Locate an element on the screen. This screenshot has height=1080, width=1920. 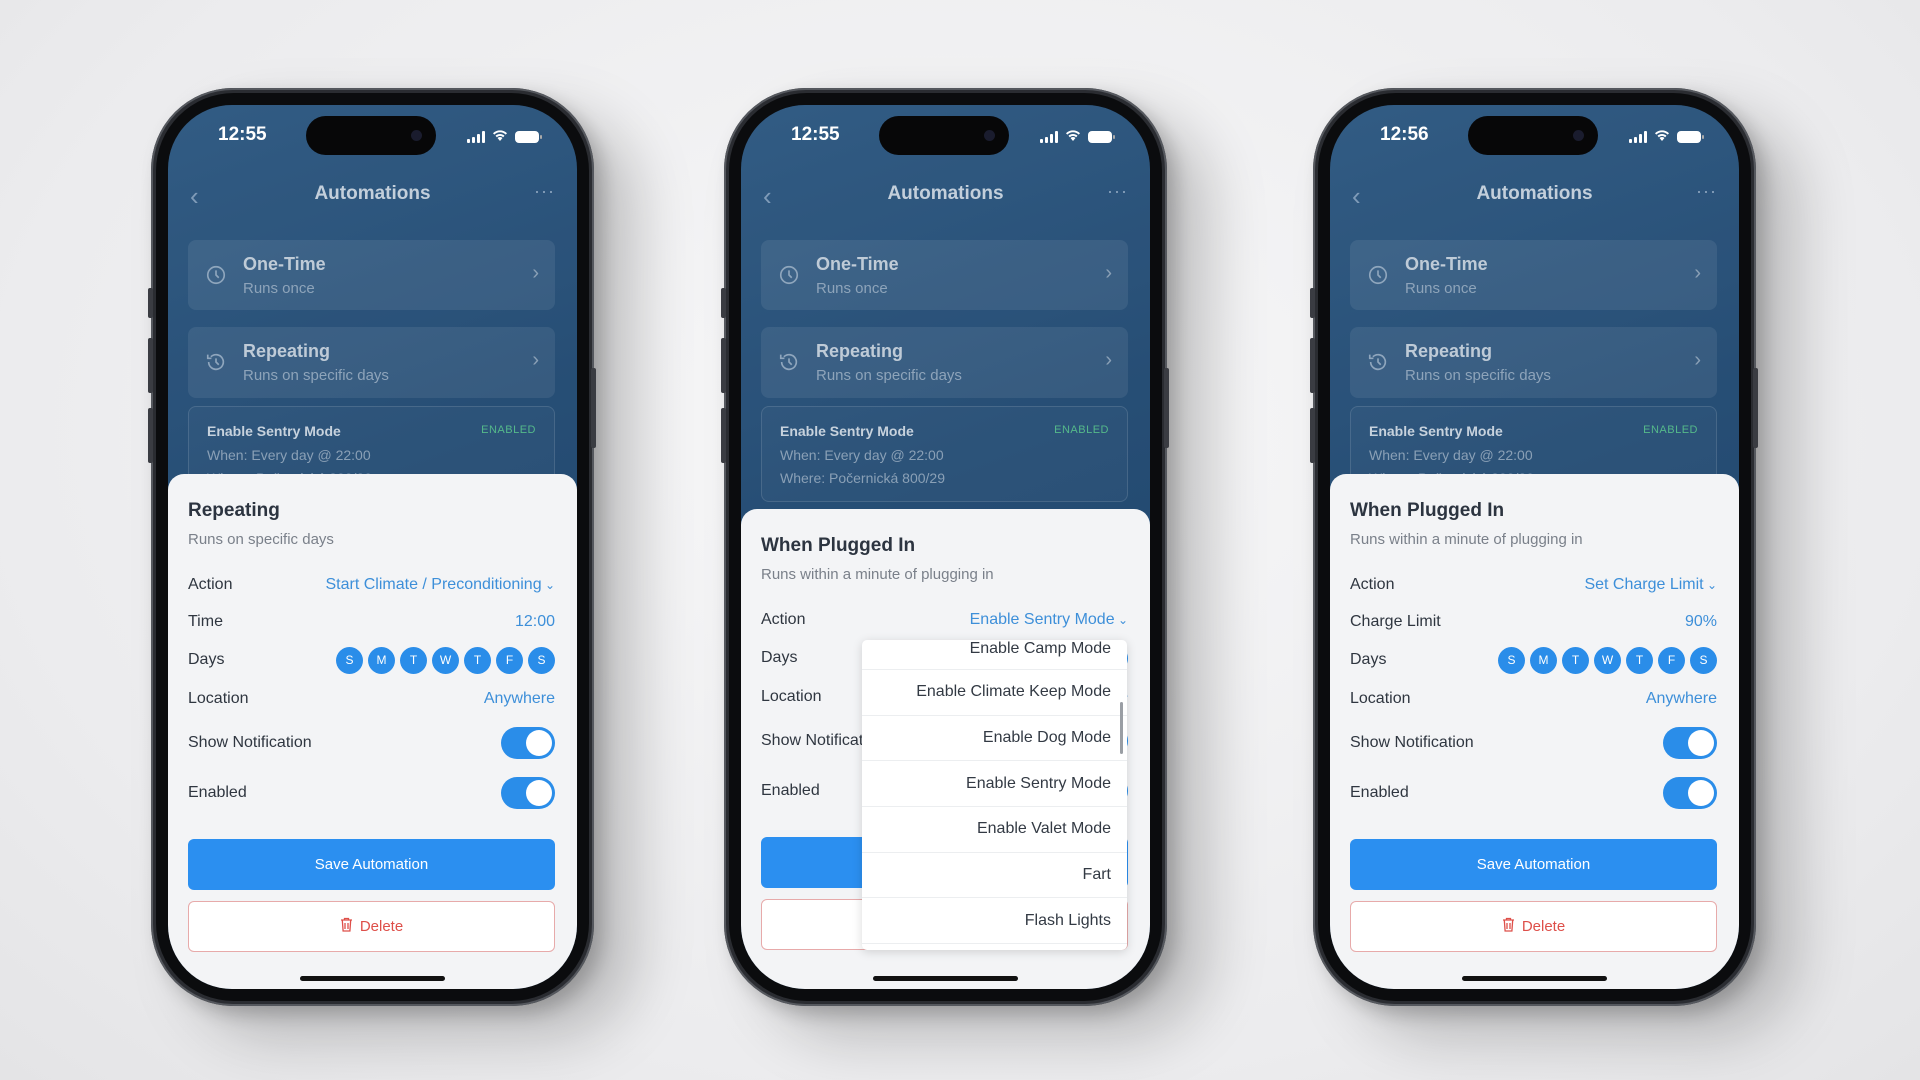
row-enabled: Enabled is located at coordinates (371, 793).